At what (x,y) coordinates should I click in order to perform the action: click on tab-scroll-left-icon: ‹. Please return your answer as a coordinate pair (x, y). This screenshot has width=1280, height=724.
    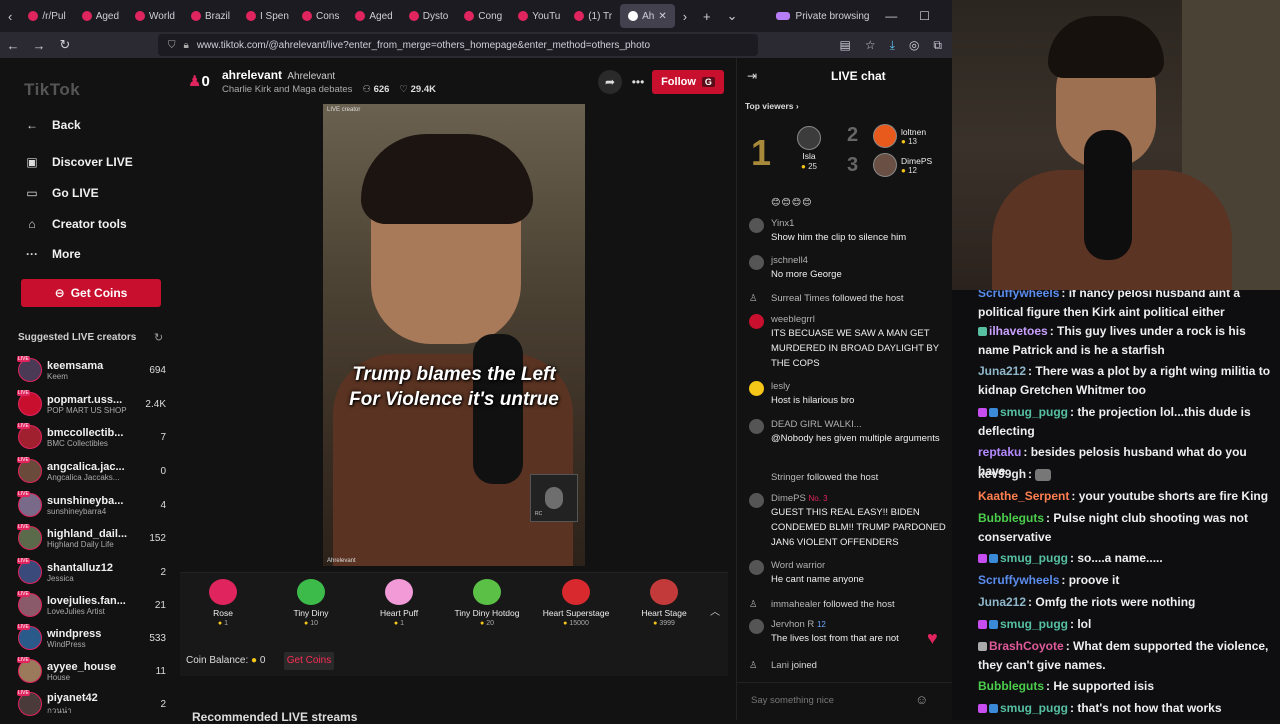
    Looking at the image, I should click on (10, 16).